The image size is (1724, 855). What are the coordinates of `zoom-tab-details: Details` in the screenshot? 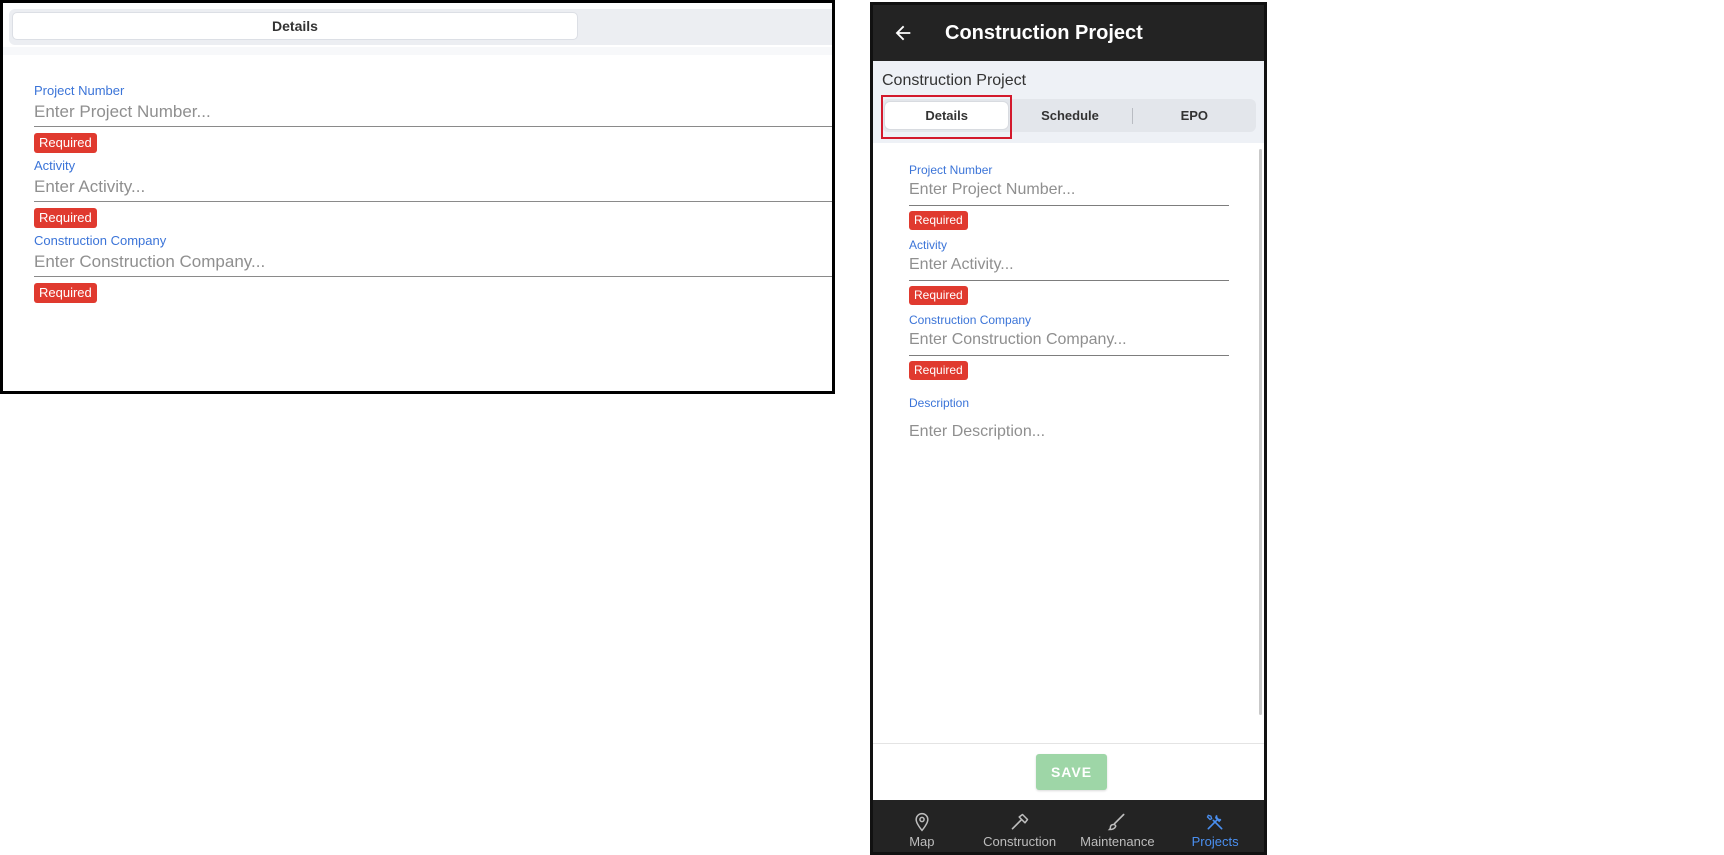 It's located at (295, 26).